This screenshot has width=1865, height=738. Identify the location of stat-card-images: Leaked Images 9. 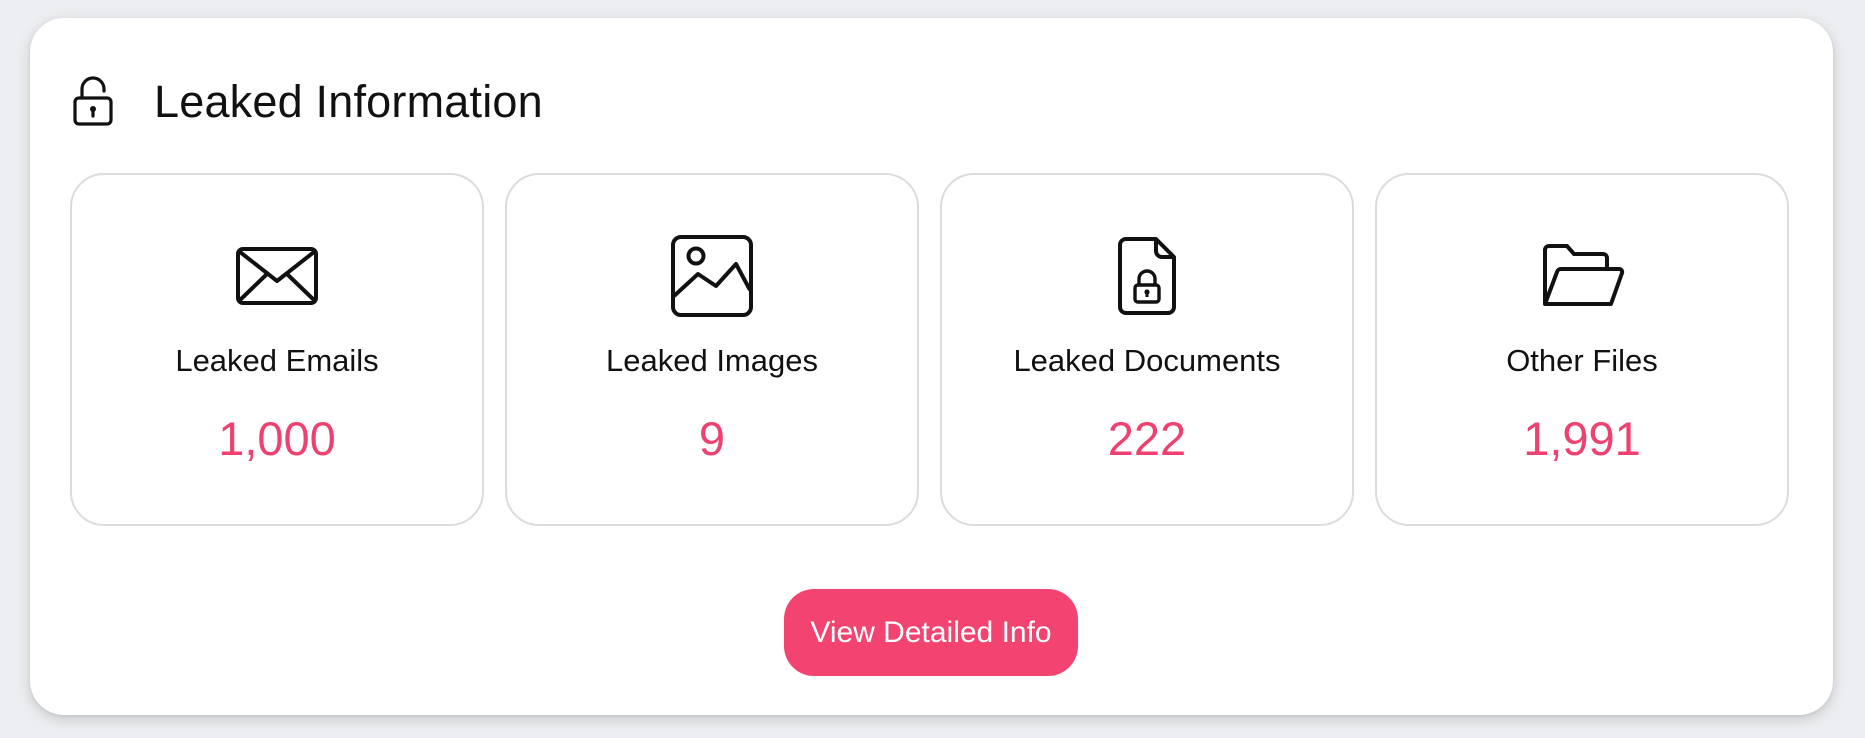
(712, 349).